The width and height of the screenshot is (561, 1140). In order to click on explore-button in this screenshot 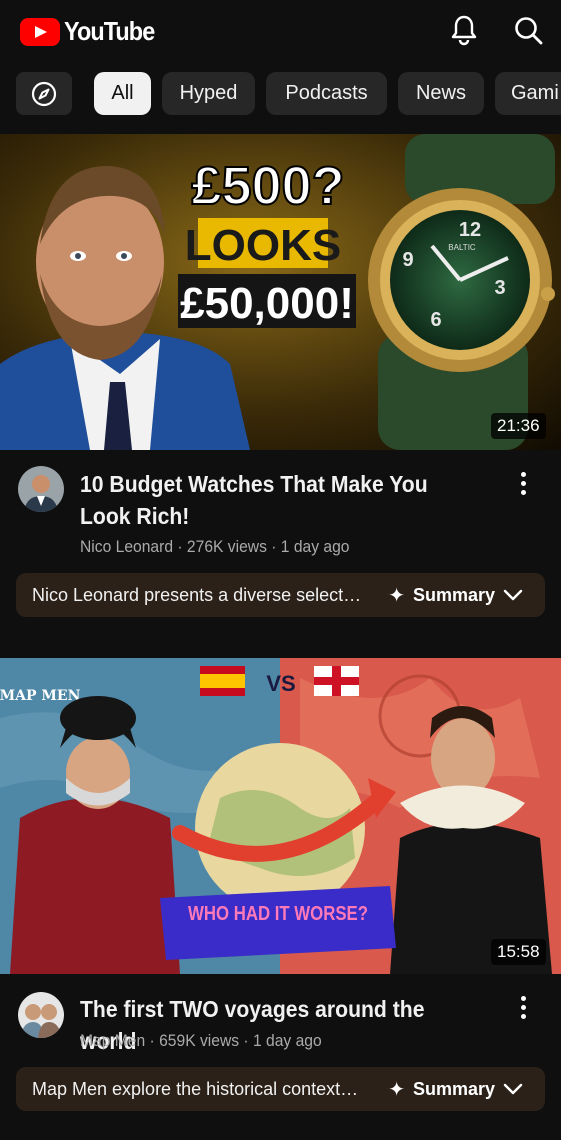, I will do `click(44, 93)`.